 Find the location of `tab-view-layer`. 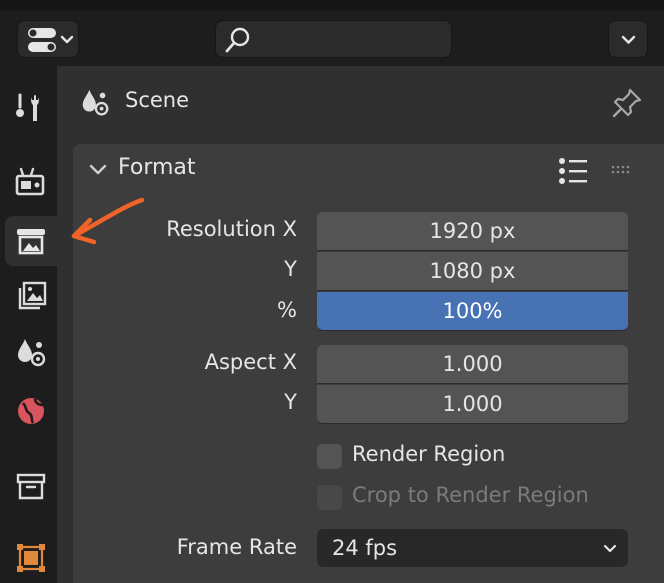

tab-view-layer is located at coordinates (31, 297).